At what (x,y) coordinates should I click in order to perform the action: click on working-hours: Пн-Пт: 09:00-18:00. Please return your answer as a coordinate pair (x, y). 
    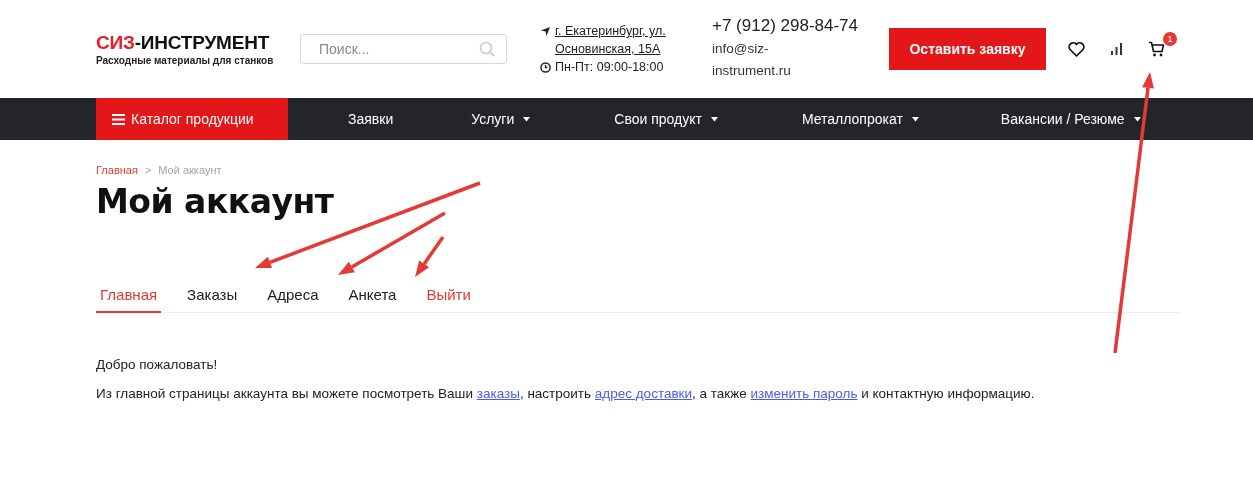
    Looking at the image, I should click on (609, 67).